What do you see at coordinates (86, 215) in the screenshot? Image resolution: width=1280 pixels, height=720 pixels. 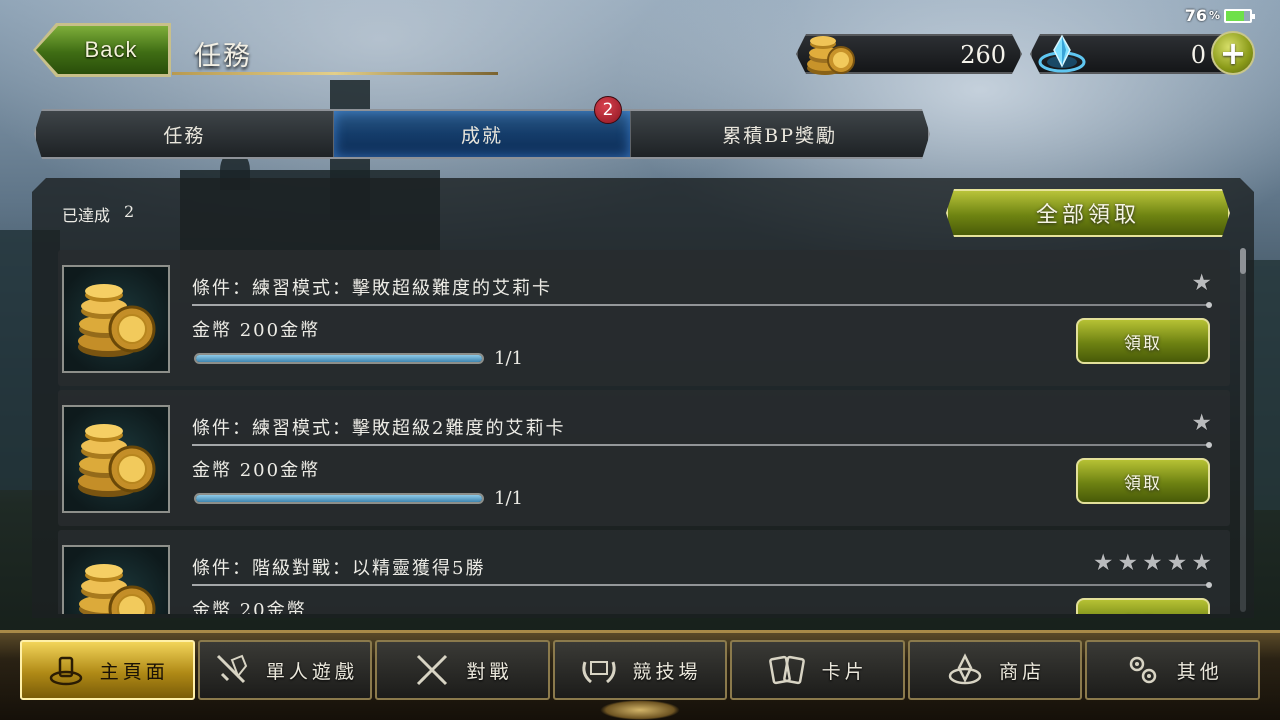 I see `achieved-label: 已達成` at bounding box center [86, 215].